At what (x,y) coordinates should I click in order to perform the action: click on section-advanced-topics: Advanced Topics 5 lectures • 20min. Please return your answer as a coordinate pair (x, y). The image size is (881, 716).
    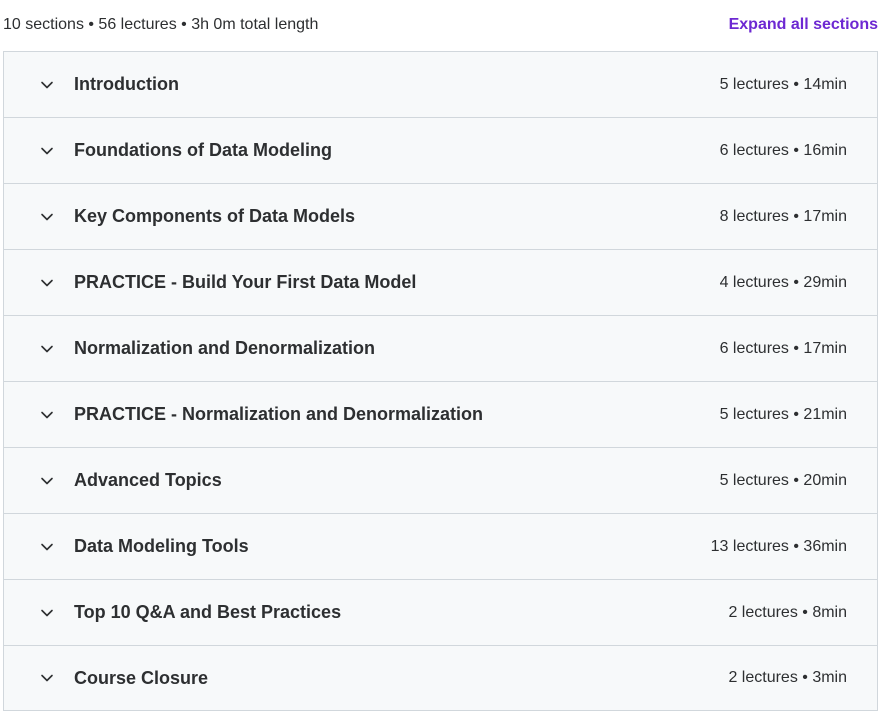
    Looking at the image, I should click on (440, 481).